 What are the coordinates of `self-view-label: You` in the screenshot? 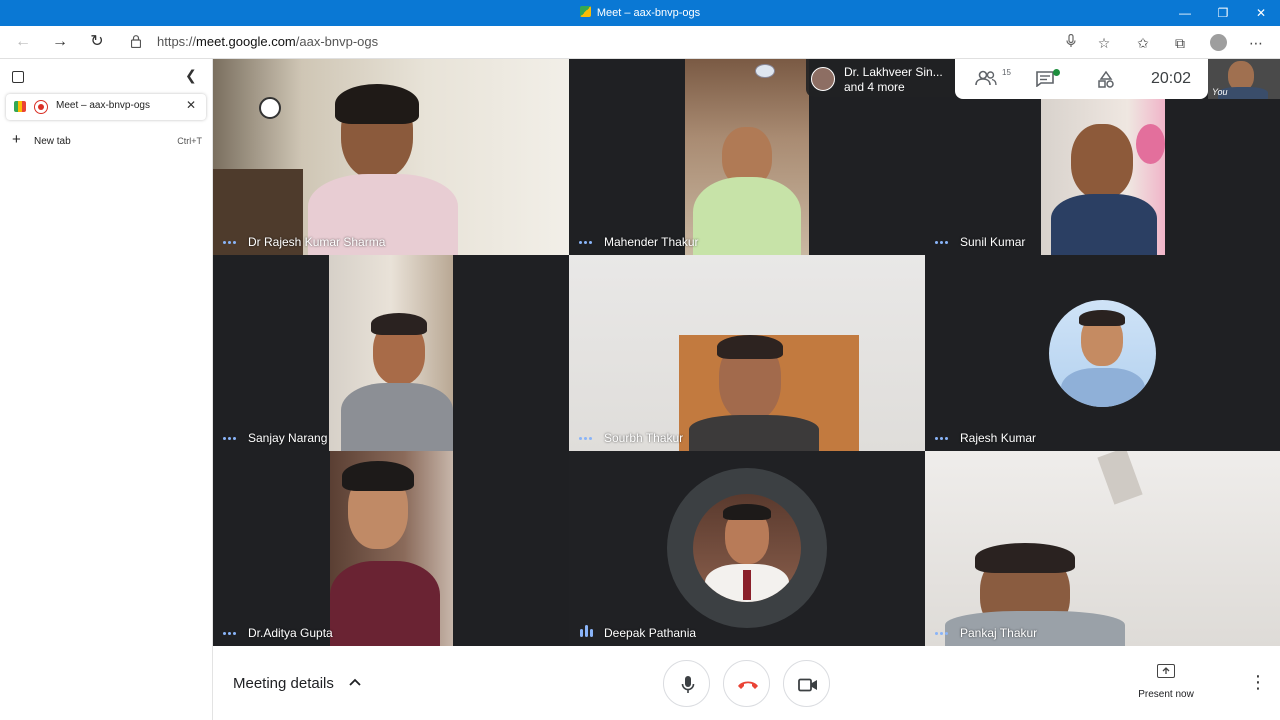 It's located at (1220, 92).